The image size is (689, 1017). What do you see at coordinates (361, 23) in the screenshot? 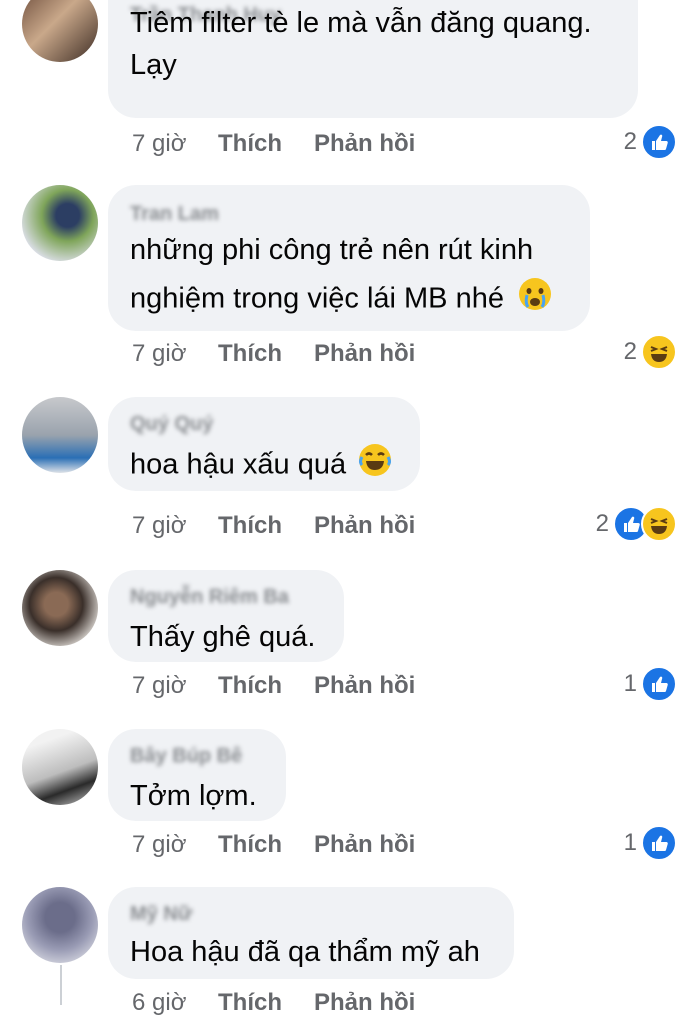
I see `comment-text-line: Tiêm filter tè le mà vẫn đăng quang.` at bounding box center [361, 23].